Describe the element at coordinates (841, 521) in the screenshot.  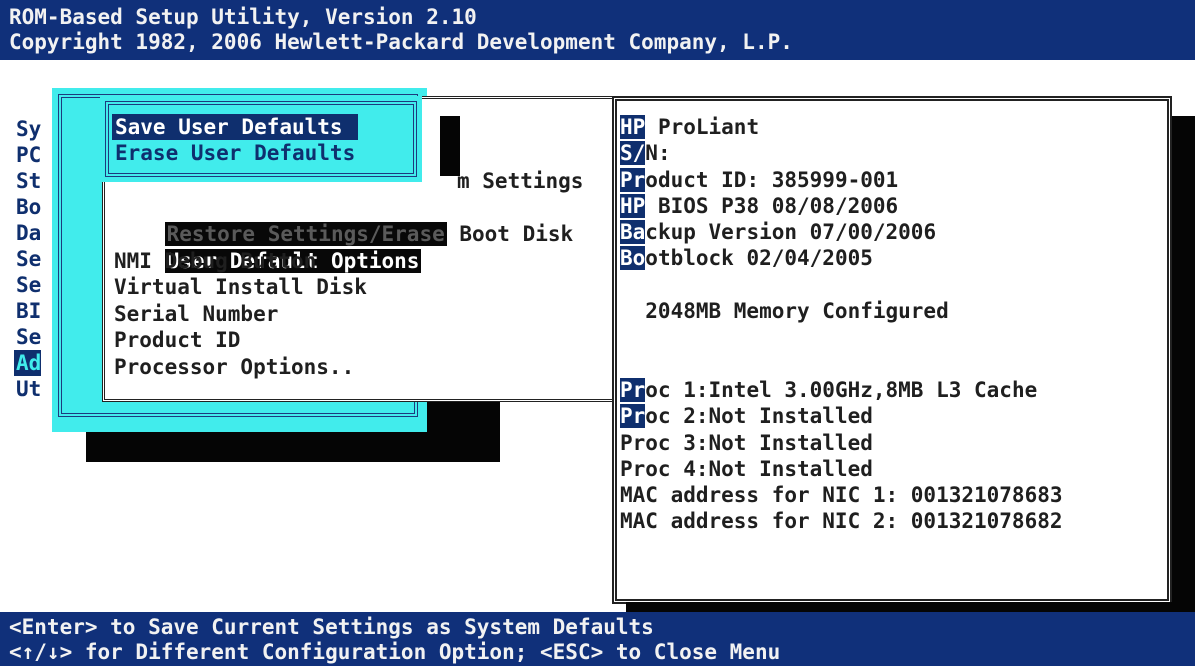
I see `info-line-mac-2: MAC address for NIC 2: 001321078682` at that location.